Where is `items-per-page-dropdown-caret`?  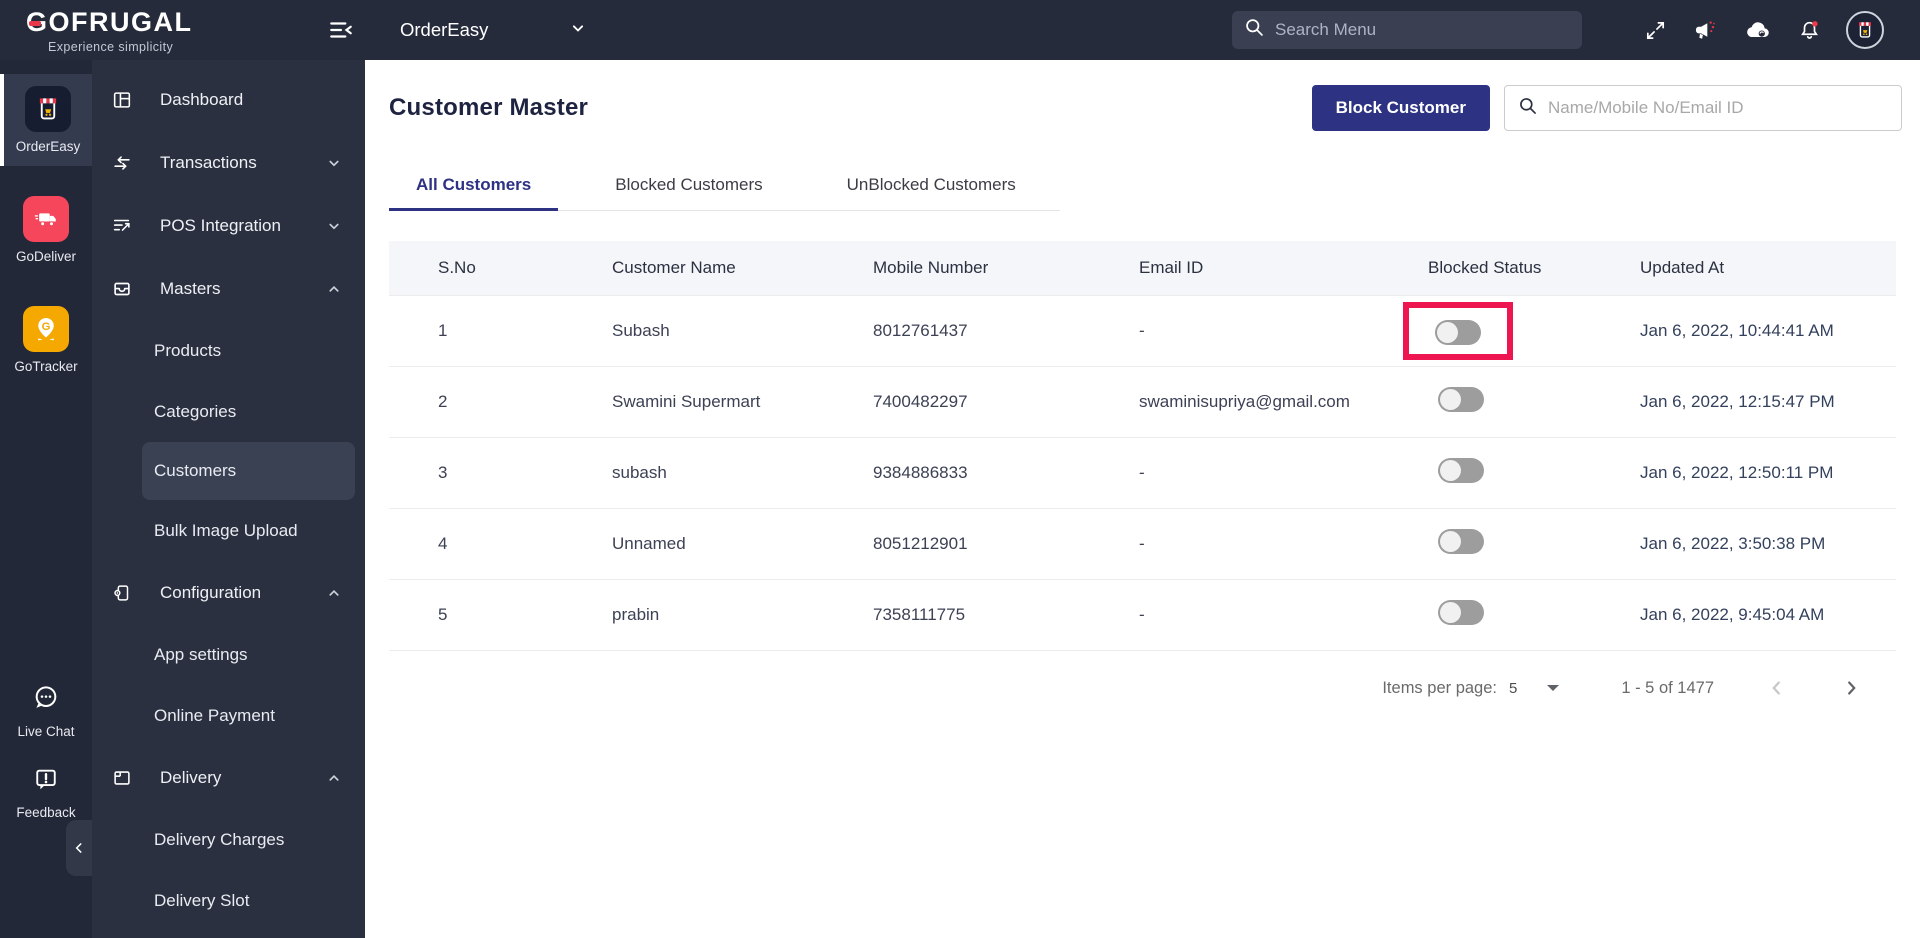 items-per-page-dropdown-caret is located at coordinates (1553, 688).